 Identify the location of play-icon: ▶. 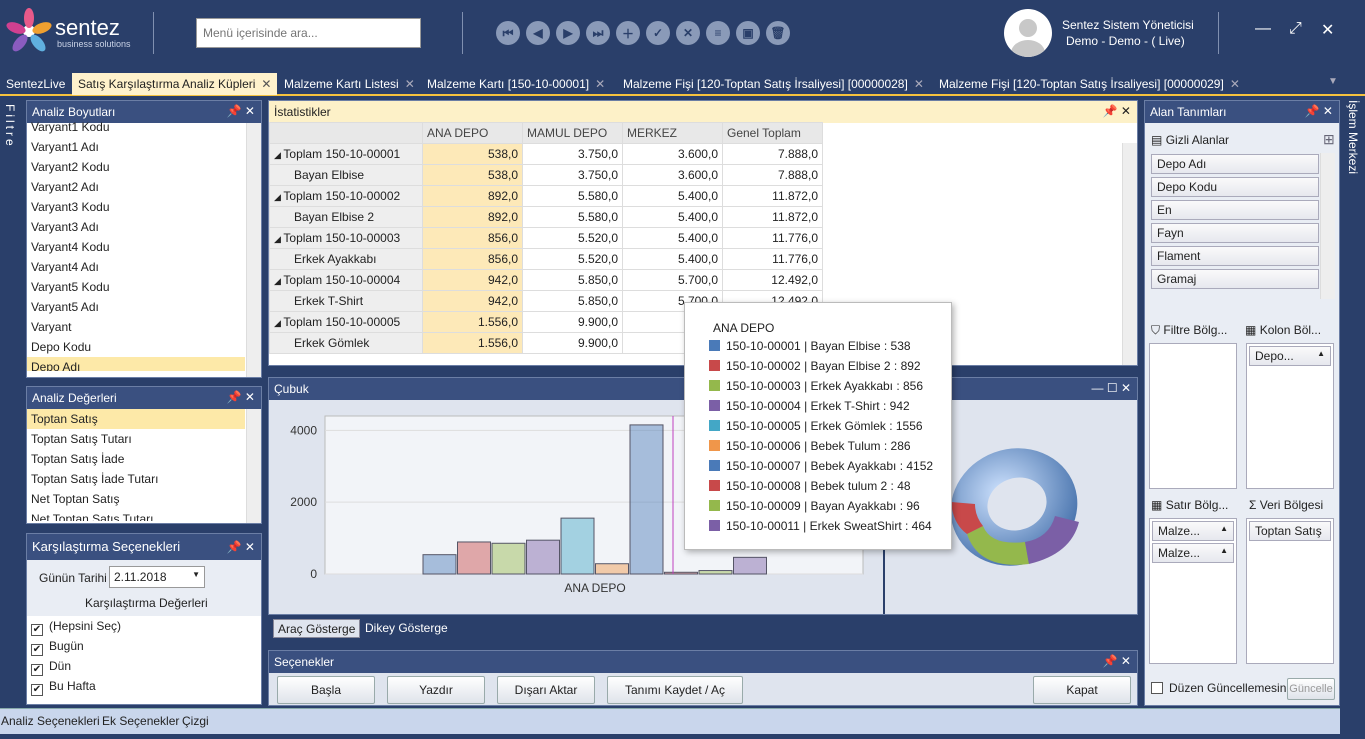
(568, 33).